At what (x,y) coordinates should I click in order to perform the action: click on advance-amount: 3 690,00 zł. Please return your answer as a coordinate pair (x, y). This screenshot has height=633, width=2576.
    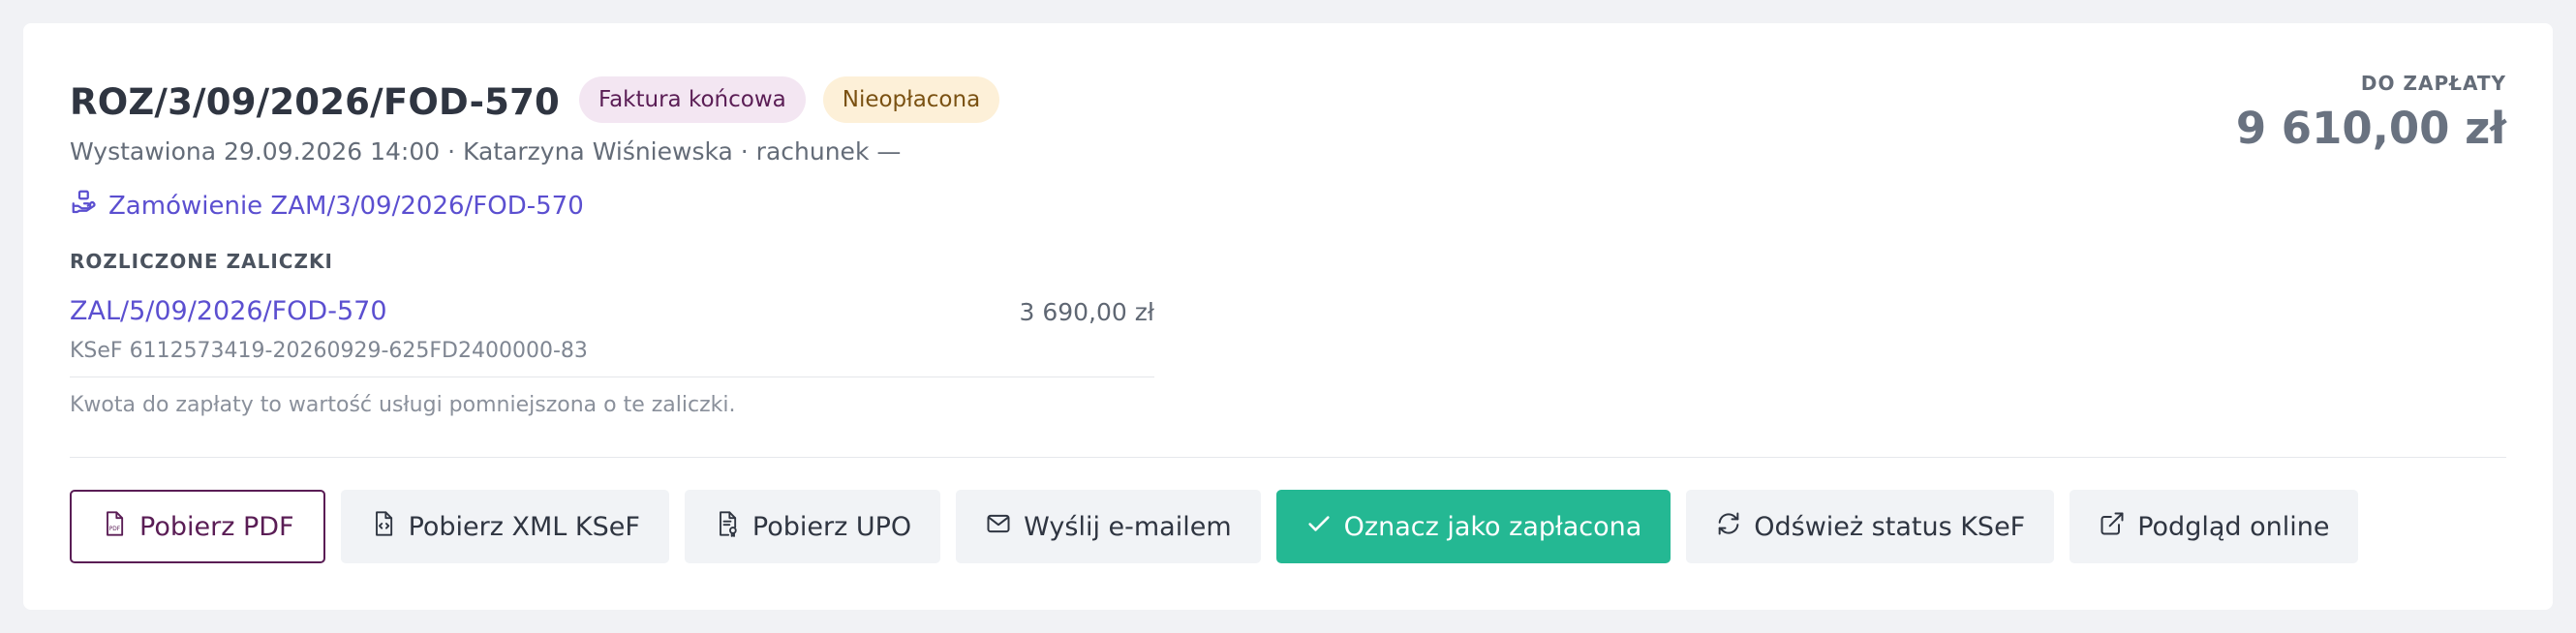
    Looking at the image, I should click on (1086, 312).